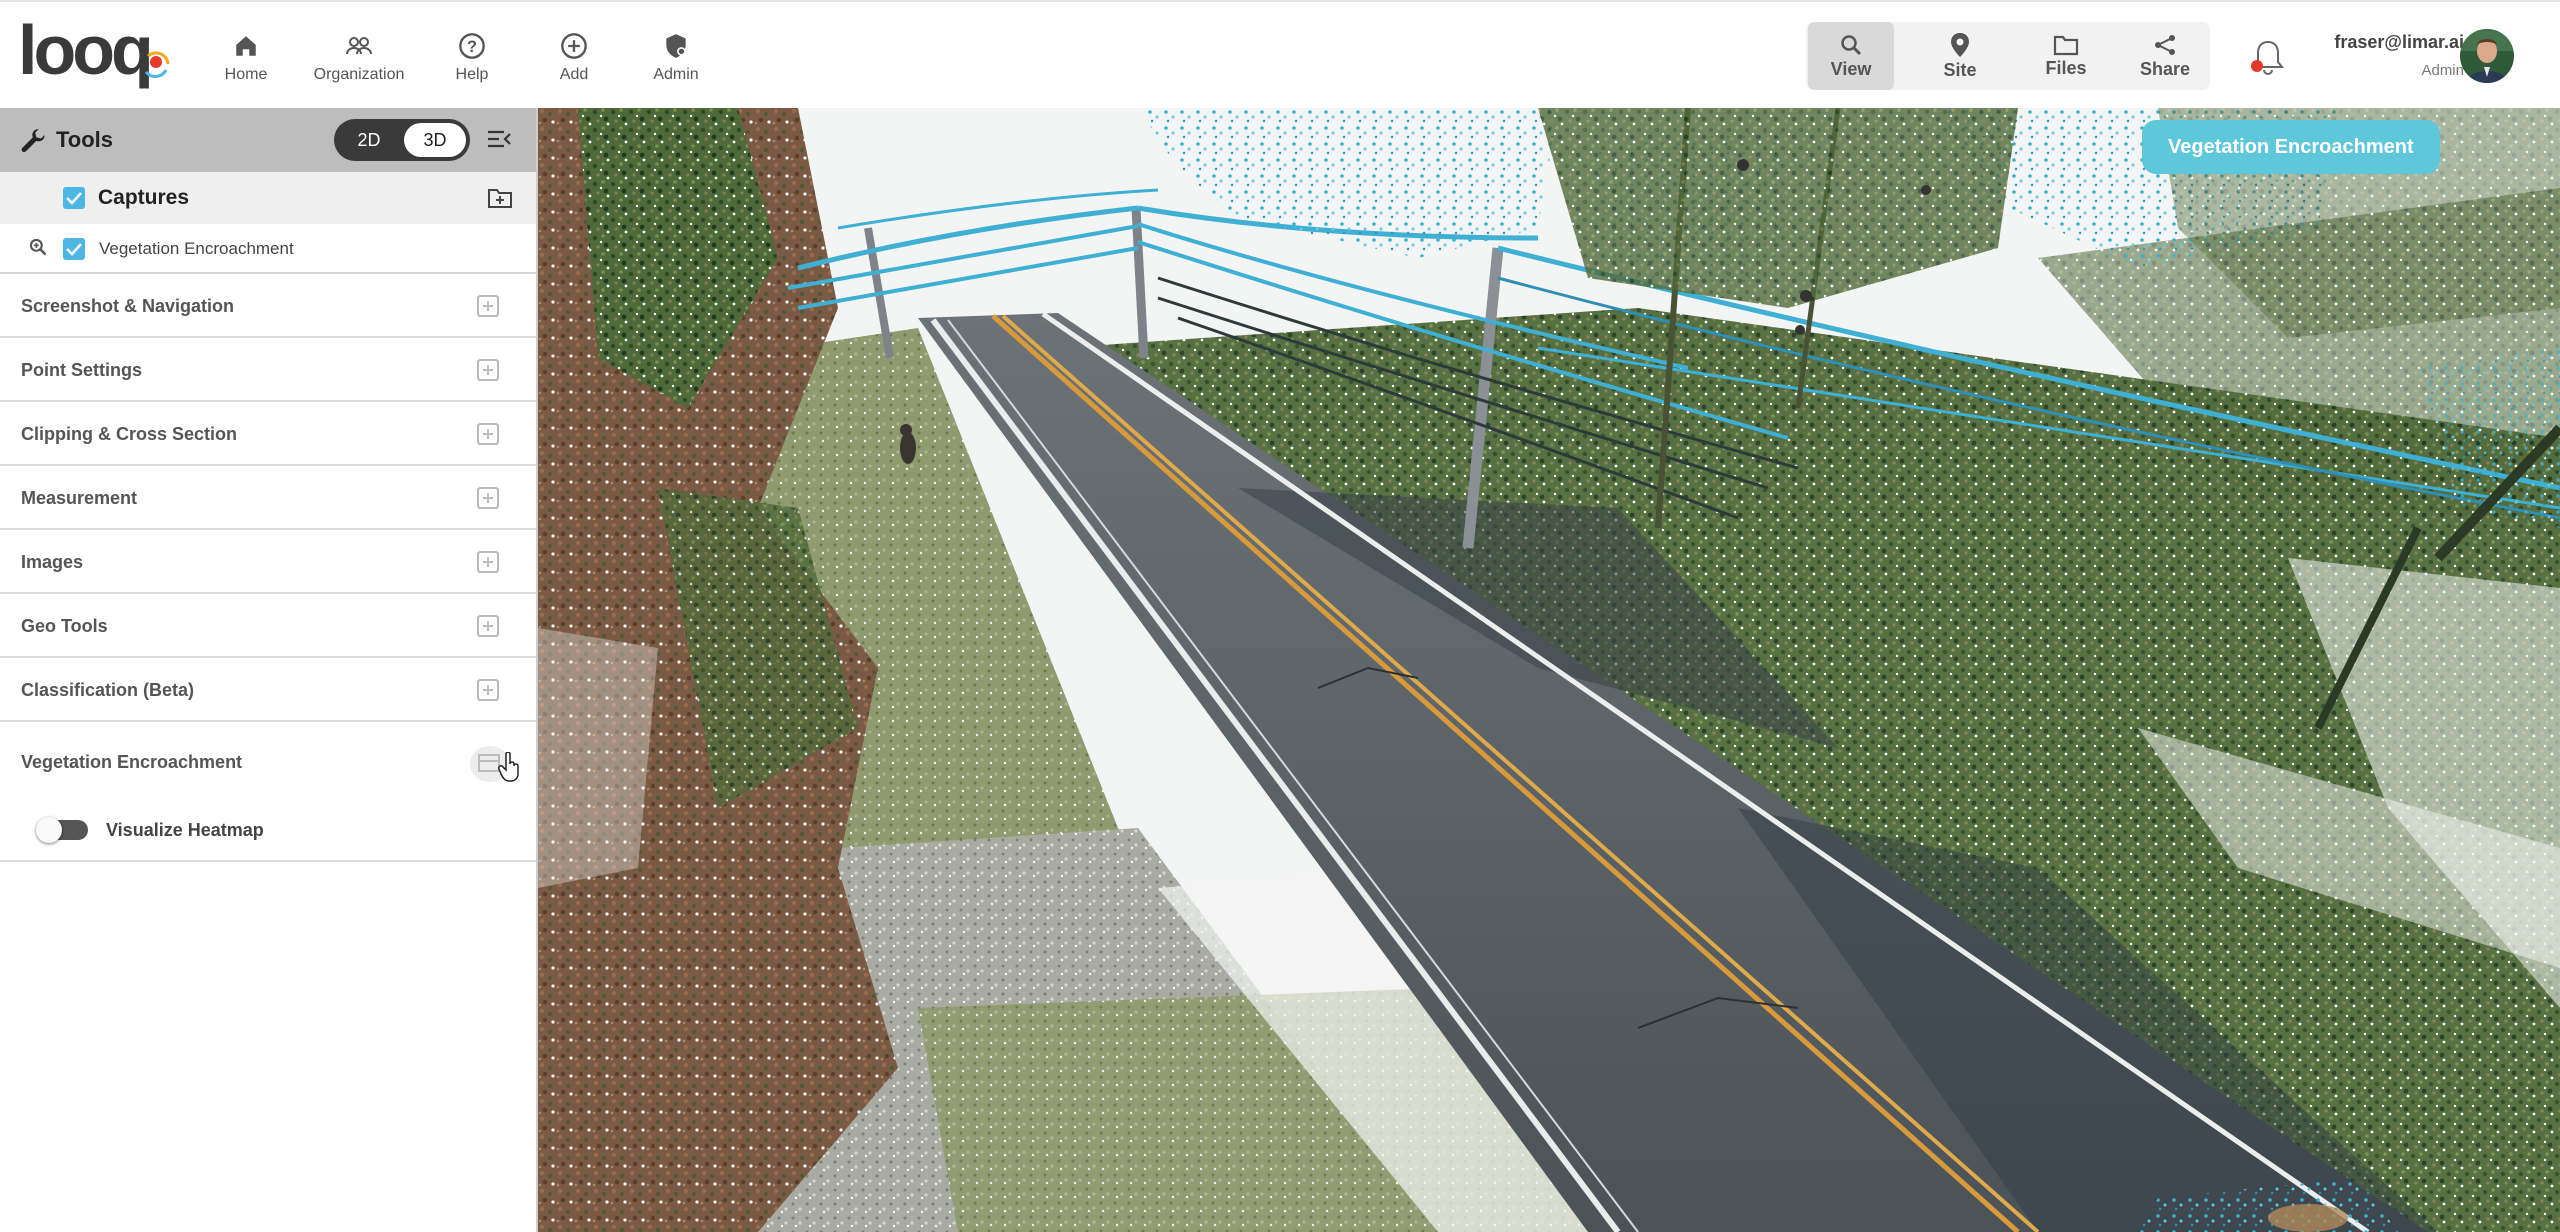 This screenshot has height=1232, width=2560. Describe the element at coordinates (2066, 56) in the screenshot. I see `files-button: Files` at that location.